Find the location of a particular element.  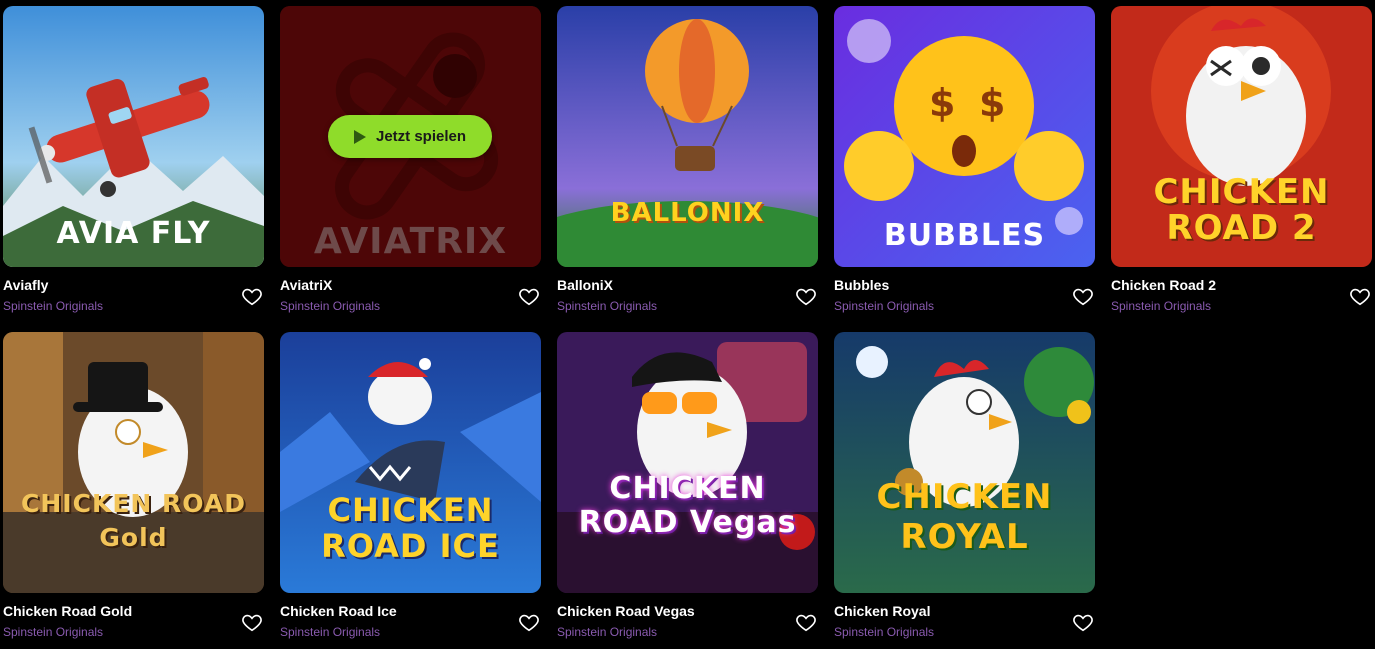

game-meta: Chicken Road Vegas Spinstein Originals is located at coordinates (687, 618).